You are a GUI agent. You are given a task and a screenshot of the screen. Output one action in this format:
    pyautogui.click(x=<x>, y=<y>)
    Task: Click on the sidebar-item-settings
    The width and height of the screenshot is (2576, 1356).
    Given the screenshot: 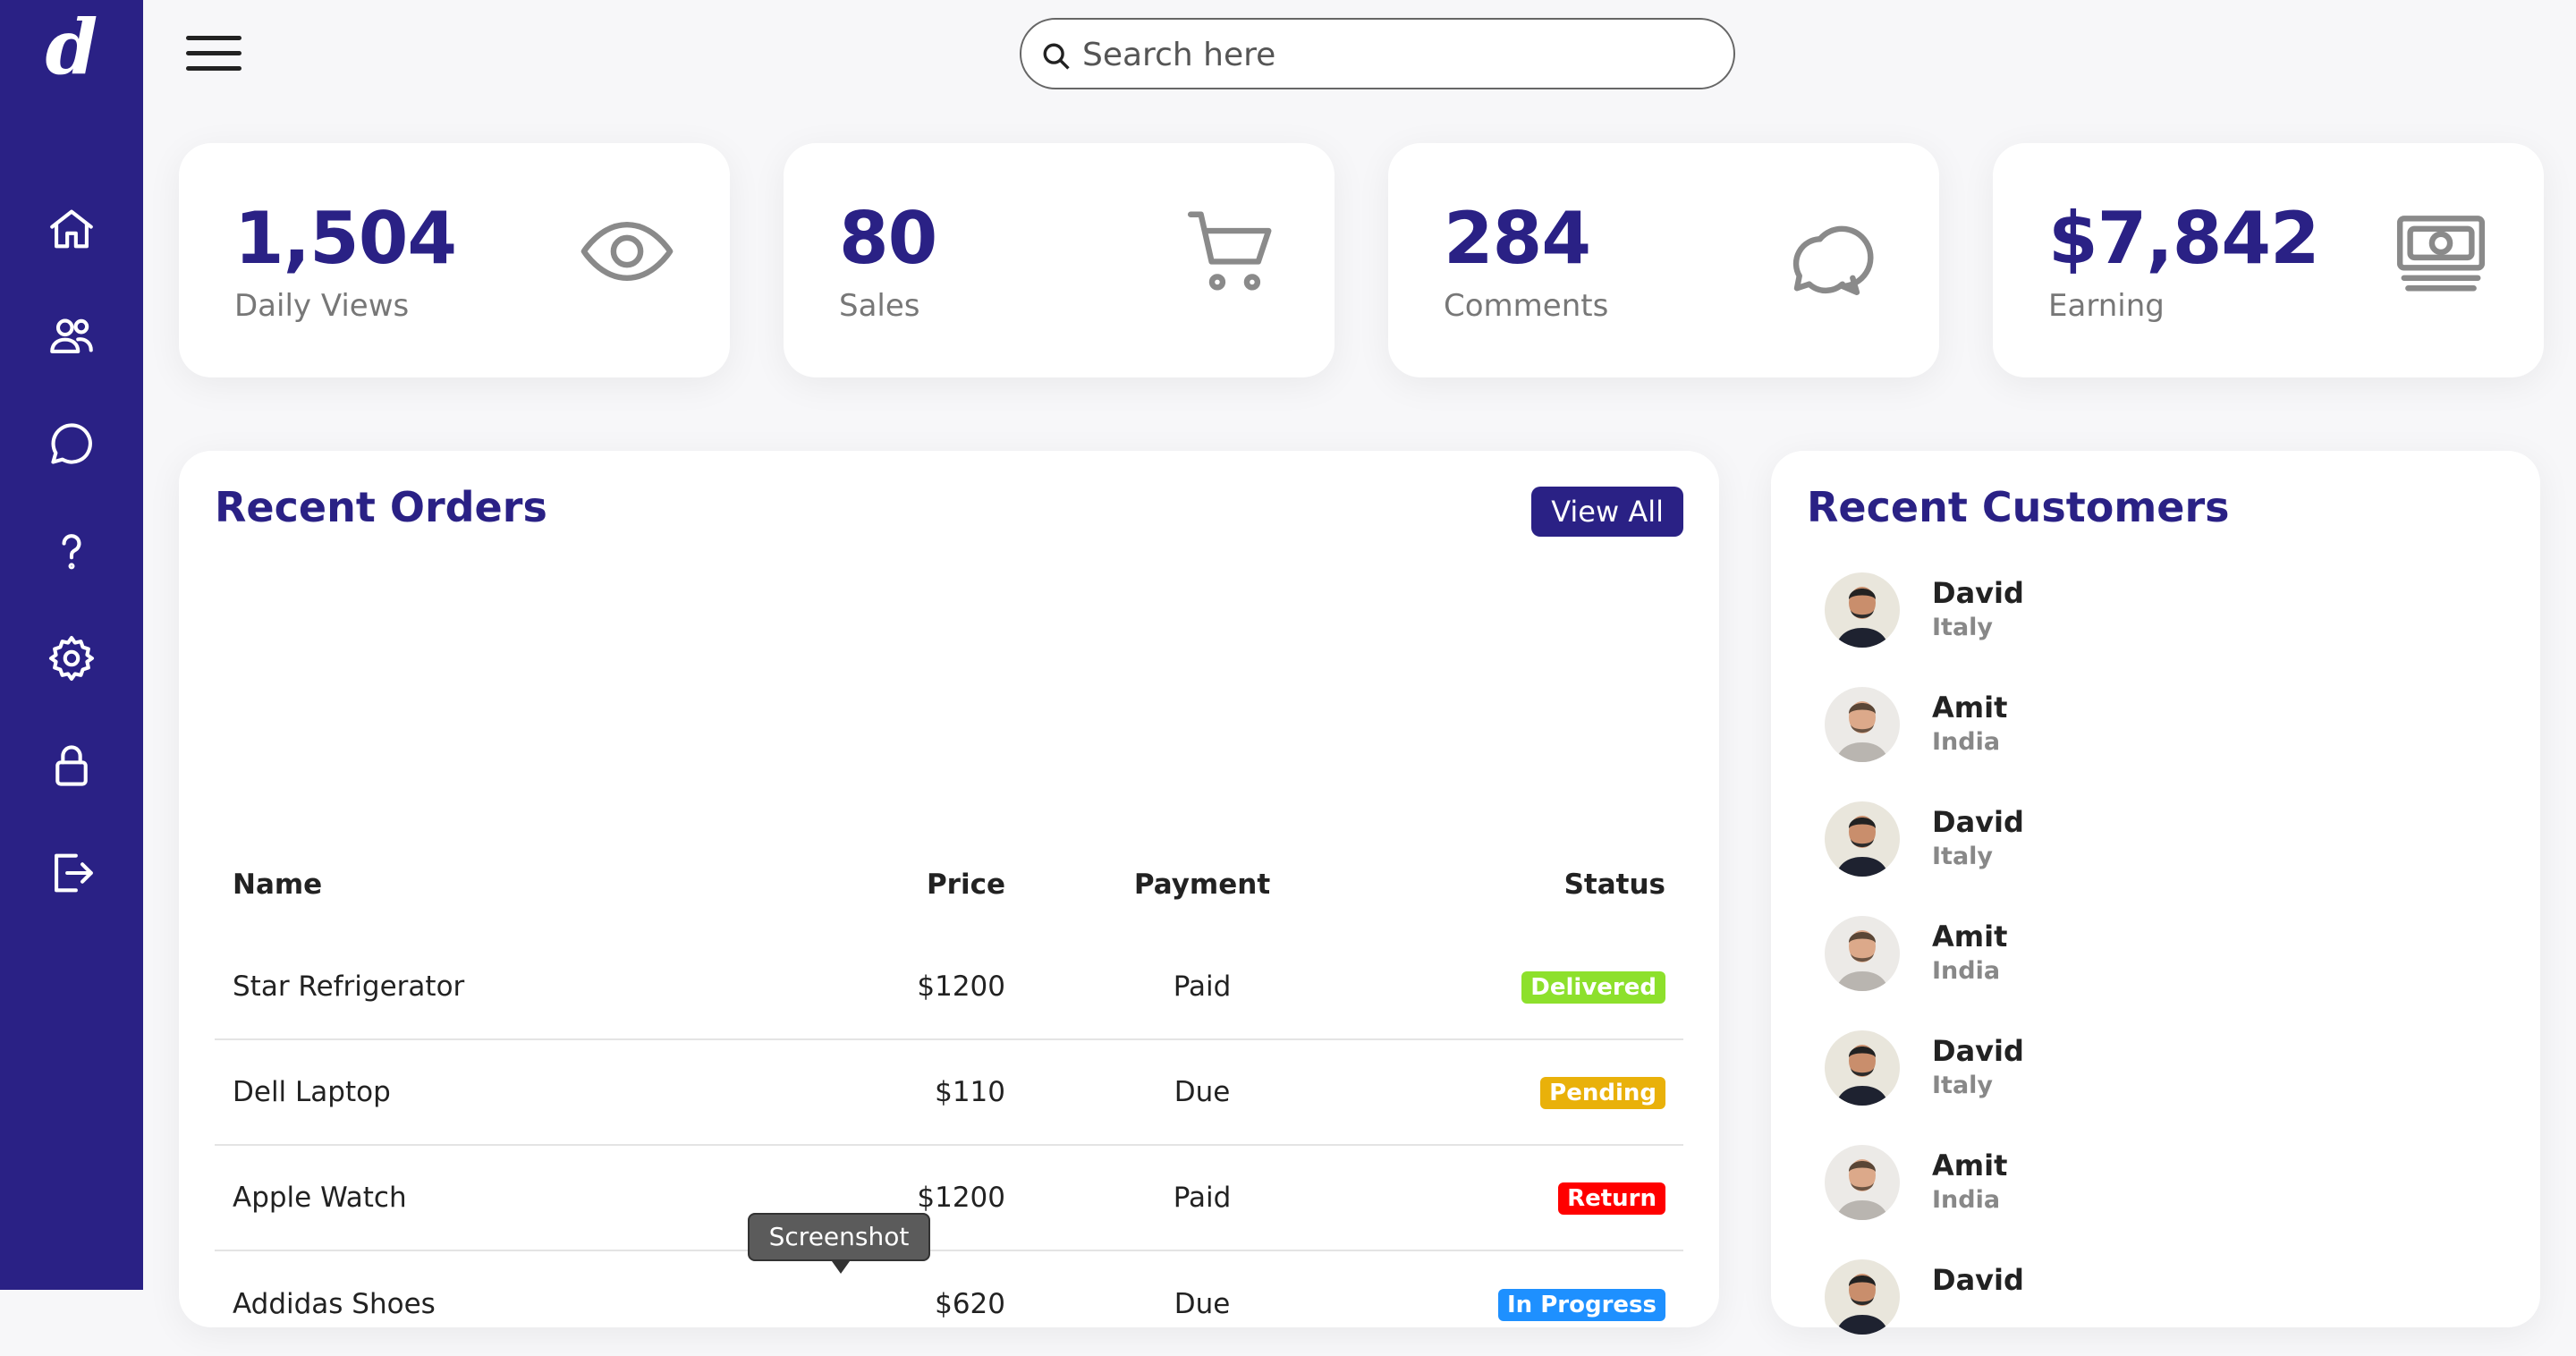 What is the action you would take?
    pyautogui.click(x=71, y=658)
    